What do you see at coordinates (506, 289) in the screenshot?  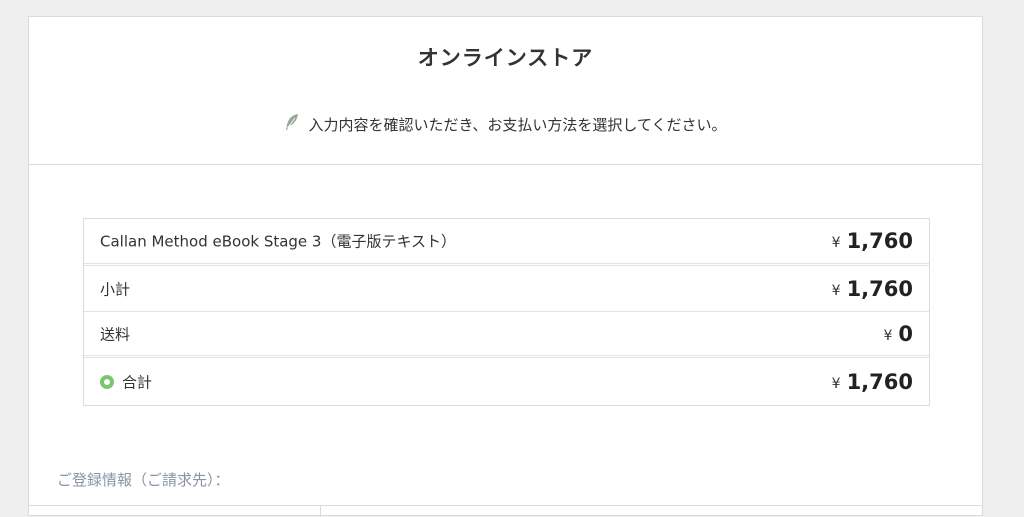 I see `subtotal-row: 小計 ¥1,760` at bounding box center [506, 289].